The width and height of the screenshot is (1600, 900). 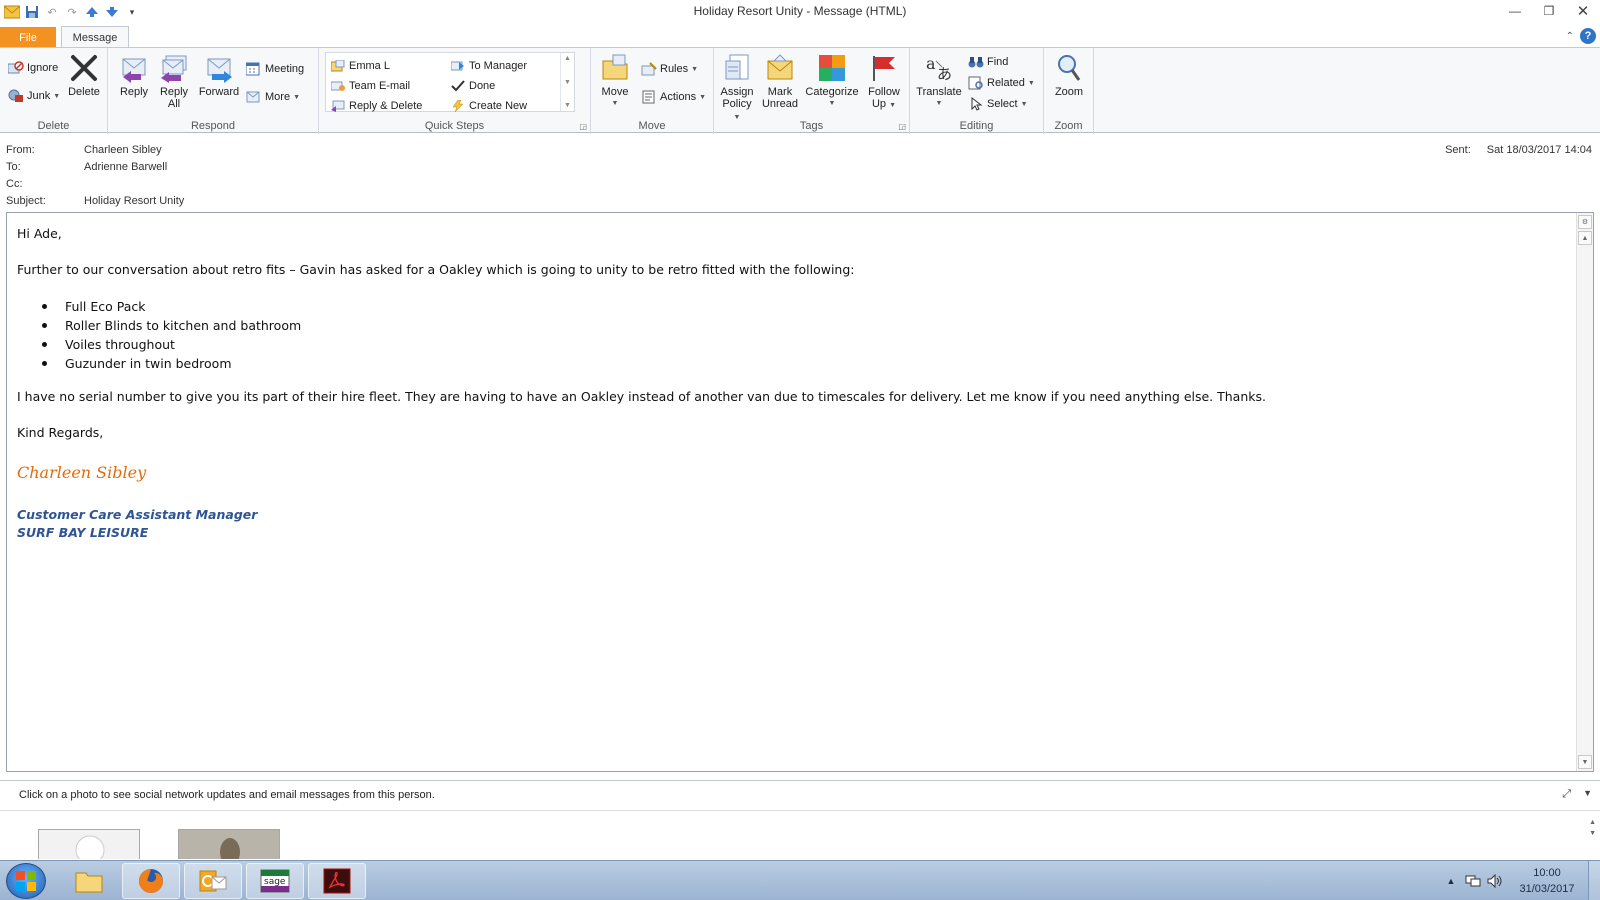 What do you see at coordinates (254, 69) in the screenshot?
I see `meeting-icon` at bounding box center [254, 69].